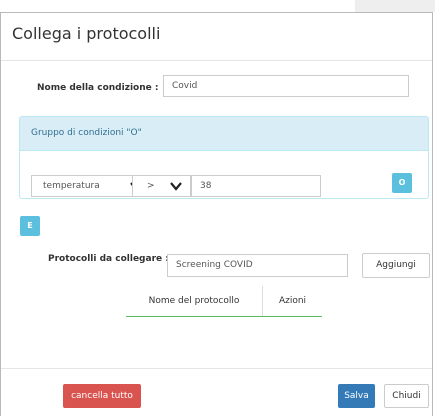 The image size is (435, 418). What do you see at coordinates (286, 86) in the screenshot?
I see `condition-name-input: Covid` at bounding box center [286, 86].